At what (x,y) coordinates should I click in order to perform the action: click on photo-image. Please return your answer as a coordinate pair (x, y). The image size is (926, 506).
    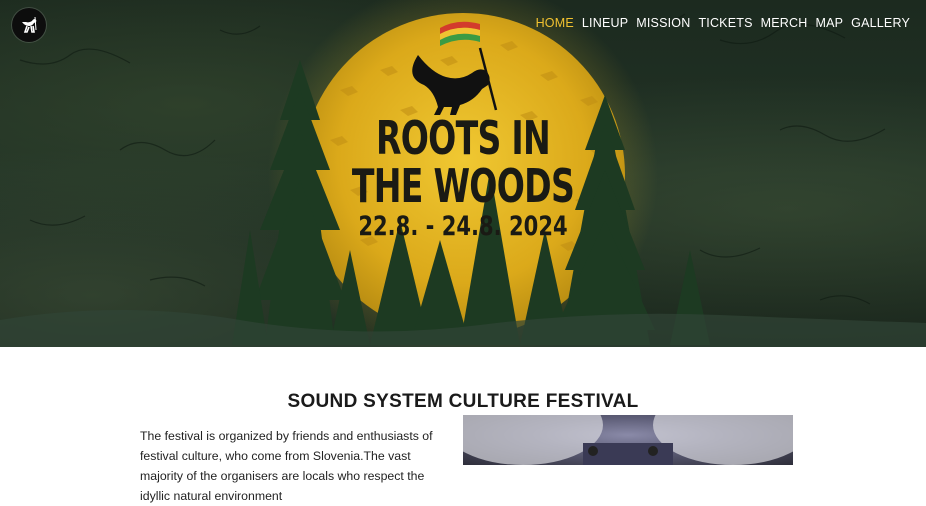
    Looking at the image, I should click on (628, 440).